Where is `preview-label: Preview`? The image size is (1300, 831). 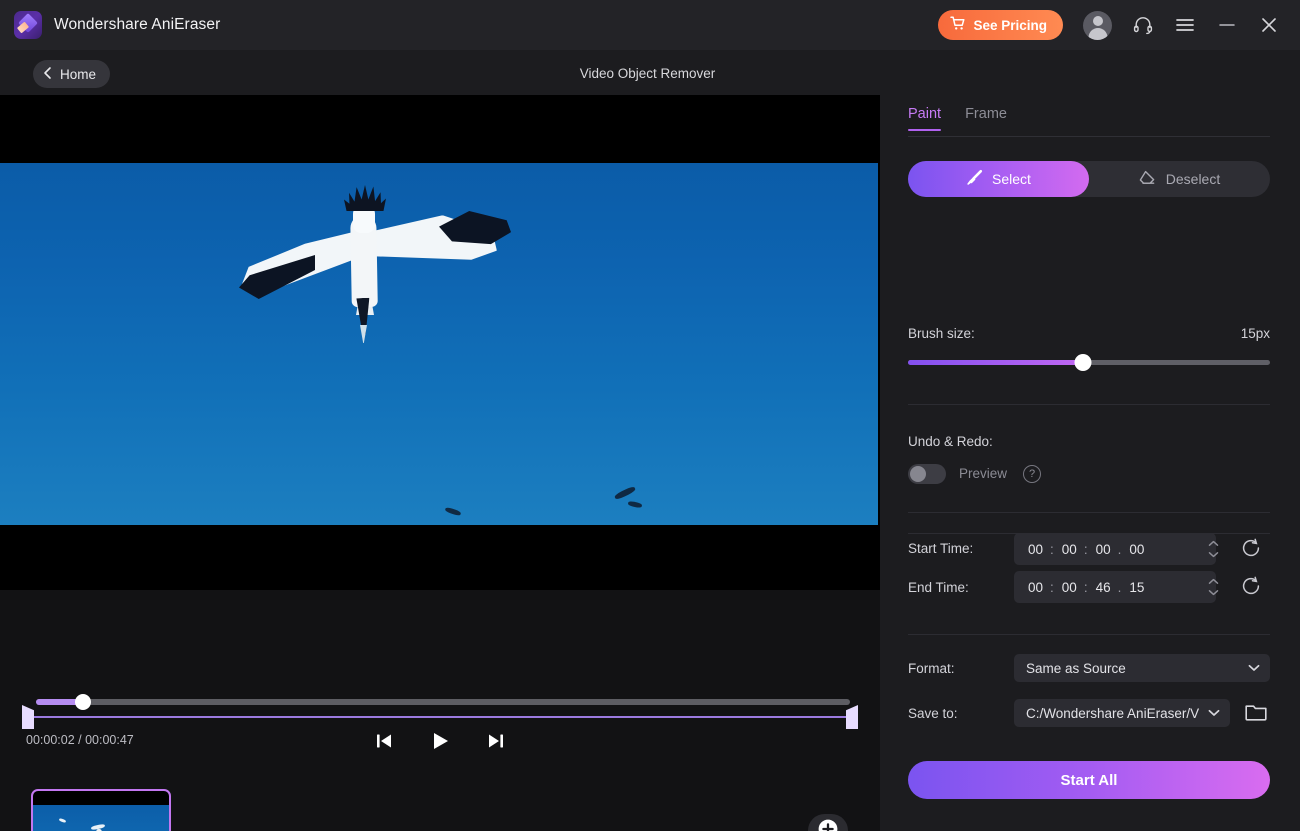 preview-label: Preview is located at coordinates (983, 473).